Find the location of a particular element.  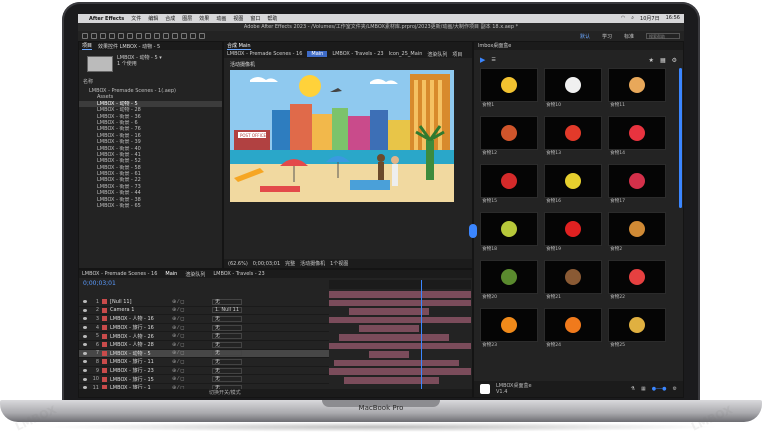

comp-tab-travels: LMBOX - Travels - 23 is located at coordinates (357, 54).